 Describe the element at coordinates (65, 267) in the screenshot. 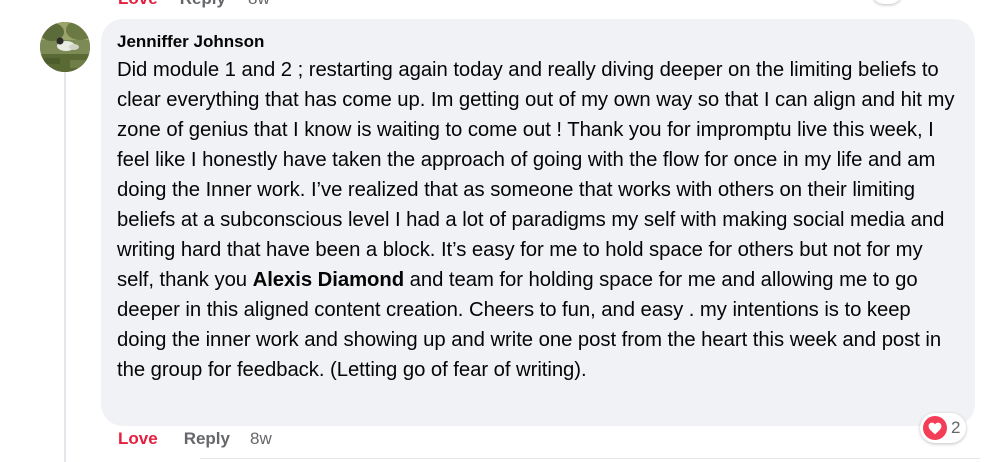

I see `thread-line` at that location.